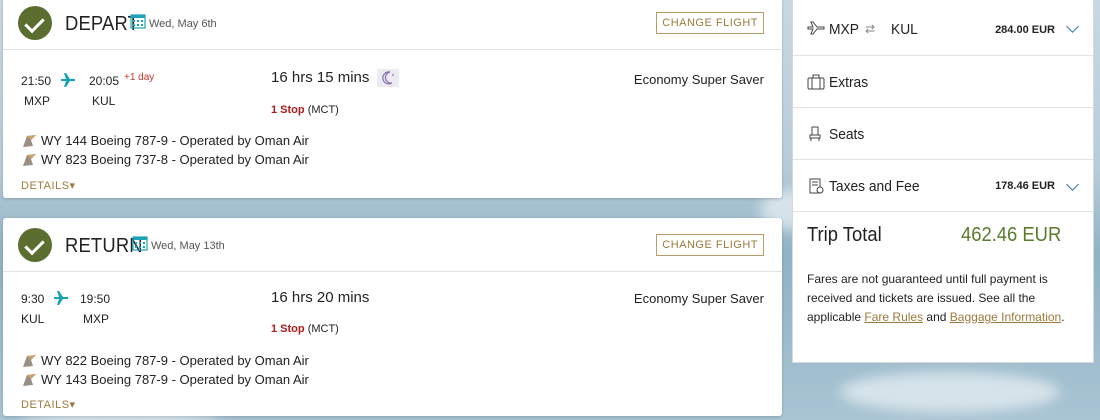 The image size is (1100, 420). What do you see at coordinates (95, 299) in the screenshot?
I see `return-arrival-time: 19:50` at bounding box center [95, 299].